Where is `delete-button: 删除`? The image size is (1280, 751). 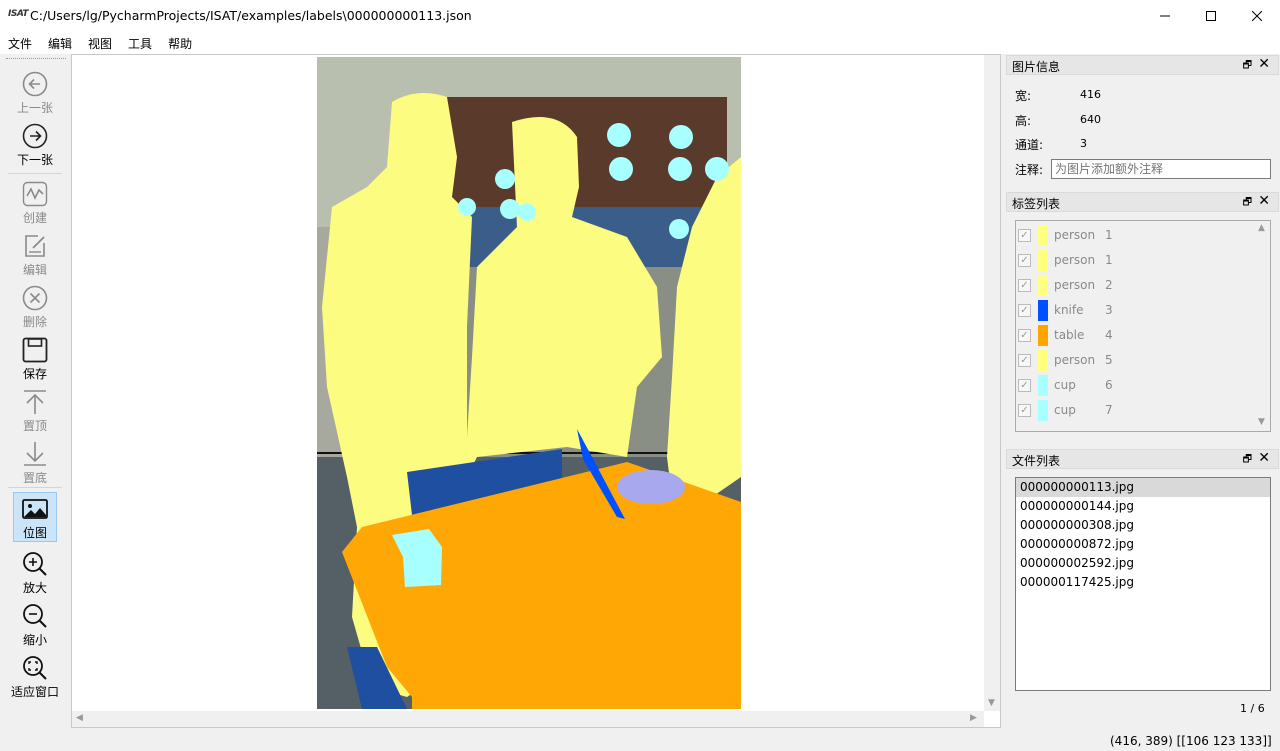 delete-button: 删除 is located at coordinates (35, 307).